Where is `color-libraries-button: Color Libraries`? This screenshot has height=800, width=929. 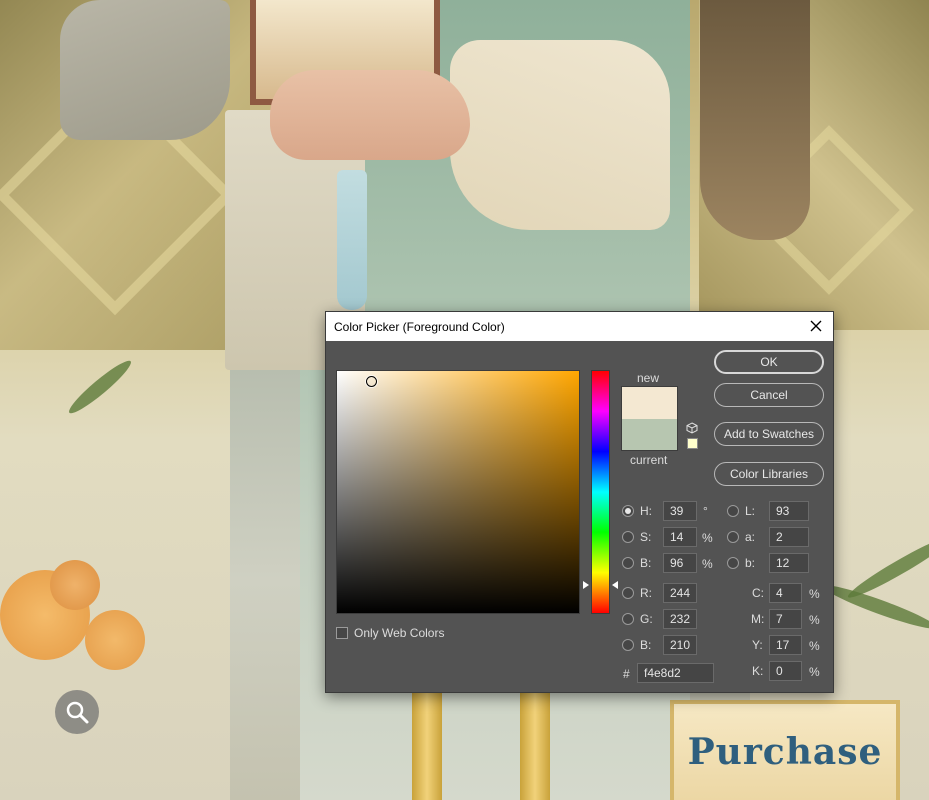
color-libraries-button: Color Libraries is located at coordinates (769, 474).